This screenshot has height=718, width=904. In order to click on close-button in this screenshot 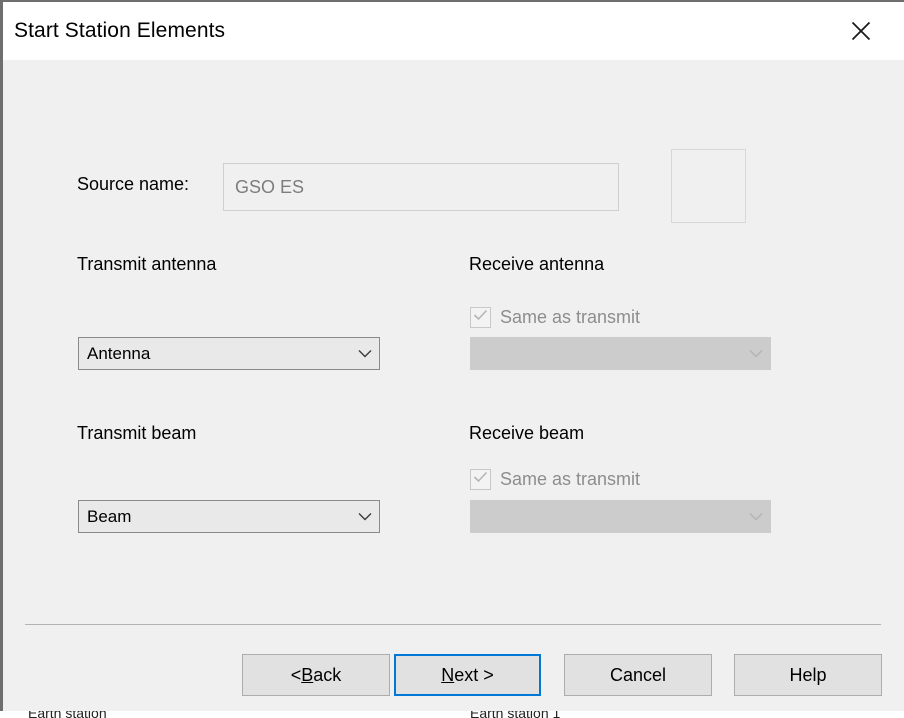, I will do `click(861, 31)`.